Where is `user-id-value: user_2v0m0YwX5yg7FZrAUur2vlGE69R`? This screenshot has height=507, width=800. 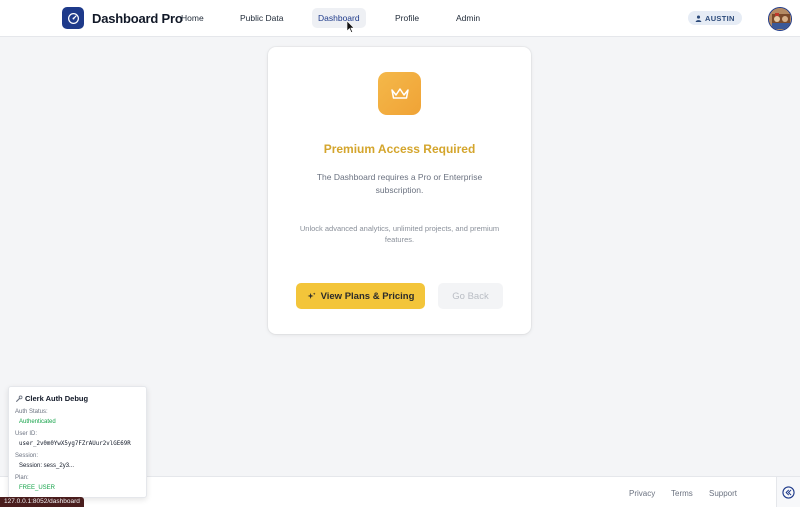 user-id-value: user_2v0m0YwX5yg7FZrAUur2vlGE69R is located at coordinates (75, 444).